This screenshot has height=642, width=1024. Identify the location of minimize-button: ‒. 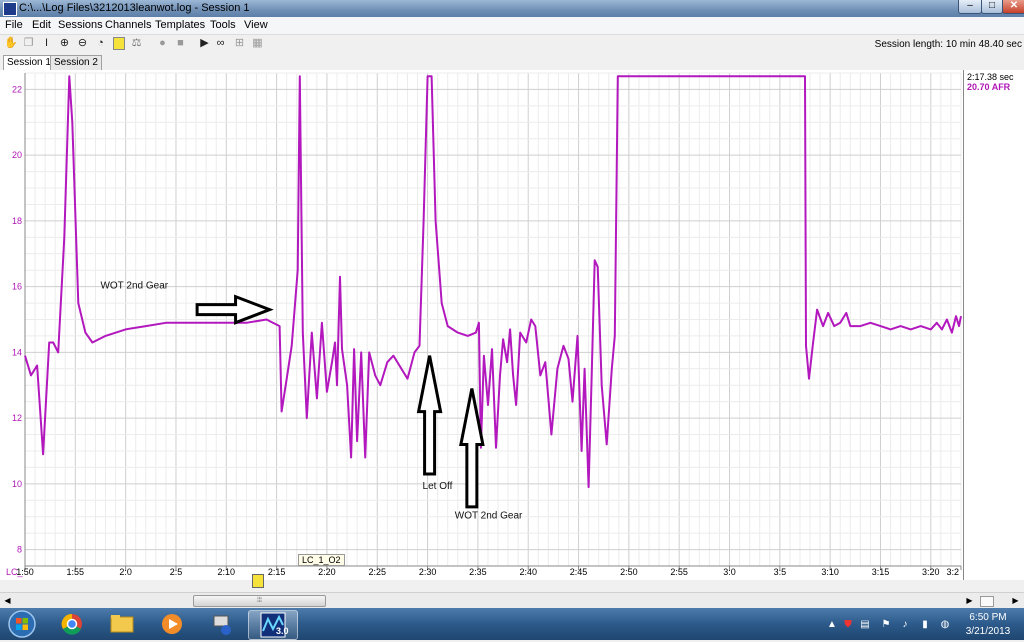
(970, 7).